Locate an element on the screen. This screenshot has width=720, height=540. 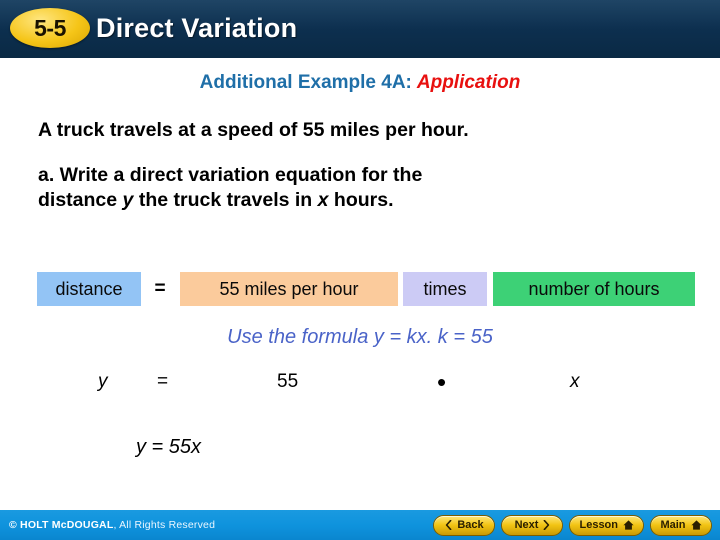
back-button-label: Back is located at coordinates (470, 525).